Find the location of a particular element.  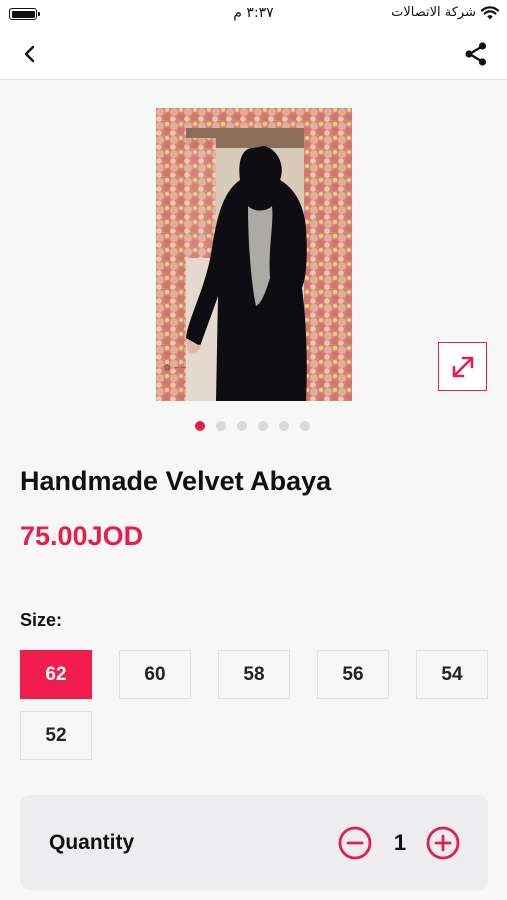

expand-arrows-icon is located at coordinates (462, 366).